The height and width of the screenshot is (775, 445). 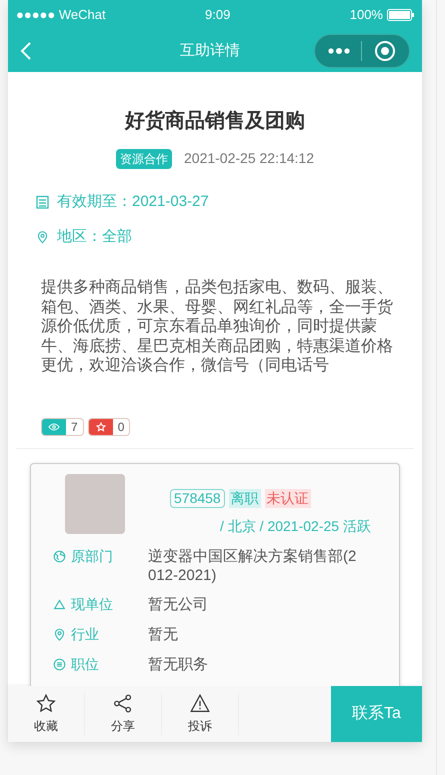 I want to click on avatar, so click(x=95, y=504).